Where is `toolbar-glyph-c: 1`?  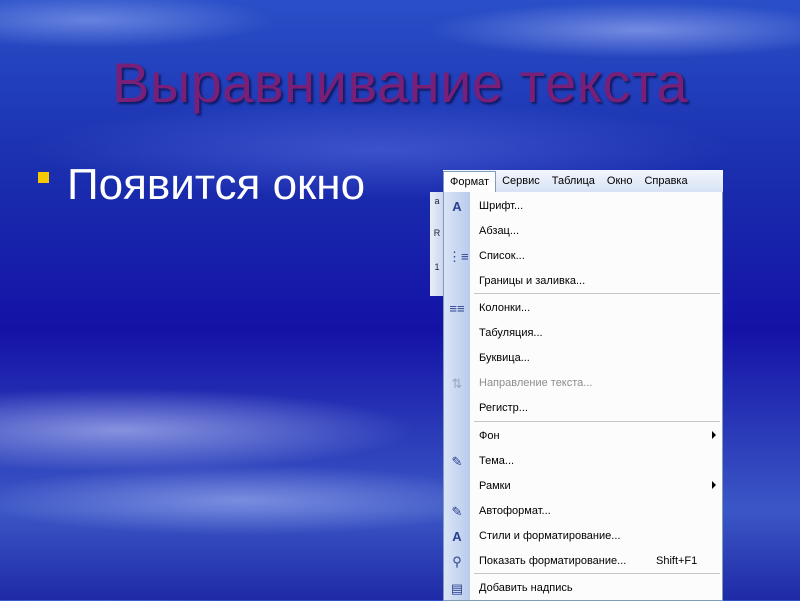
toolbar-glyph-c: 1 is located at coordinates (437, 268).